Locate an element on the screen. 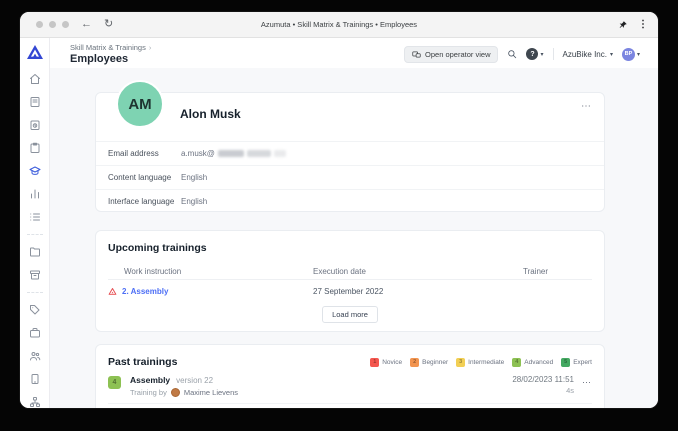 The image size is (678, 431). graduation-cap-icon is located at coordinates (35, 171).